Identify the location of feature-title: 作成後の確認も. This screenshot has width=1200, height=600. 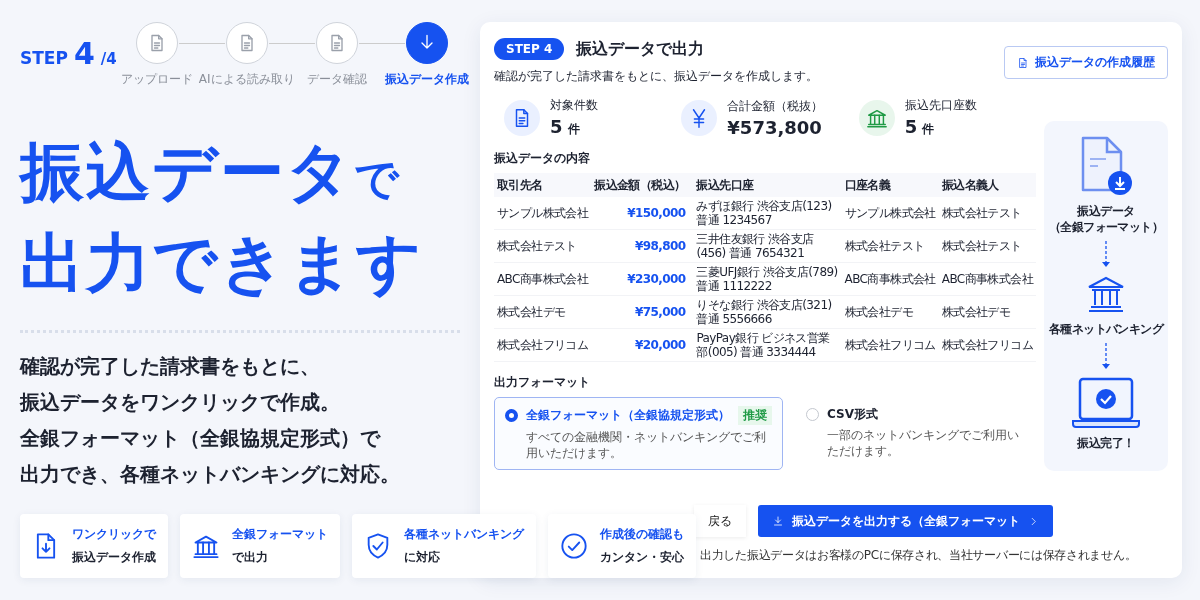
(642, 534).